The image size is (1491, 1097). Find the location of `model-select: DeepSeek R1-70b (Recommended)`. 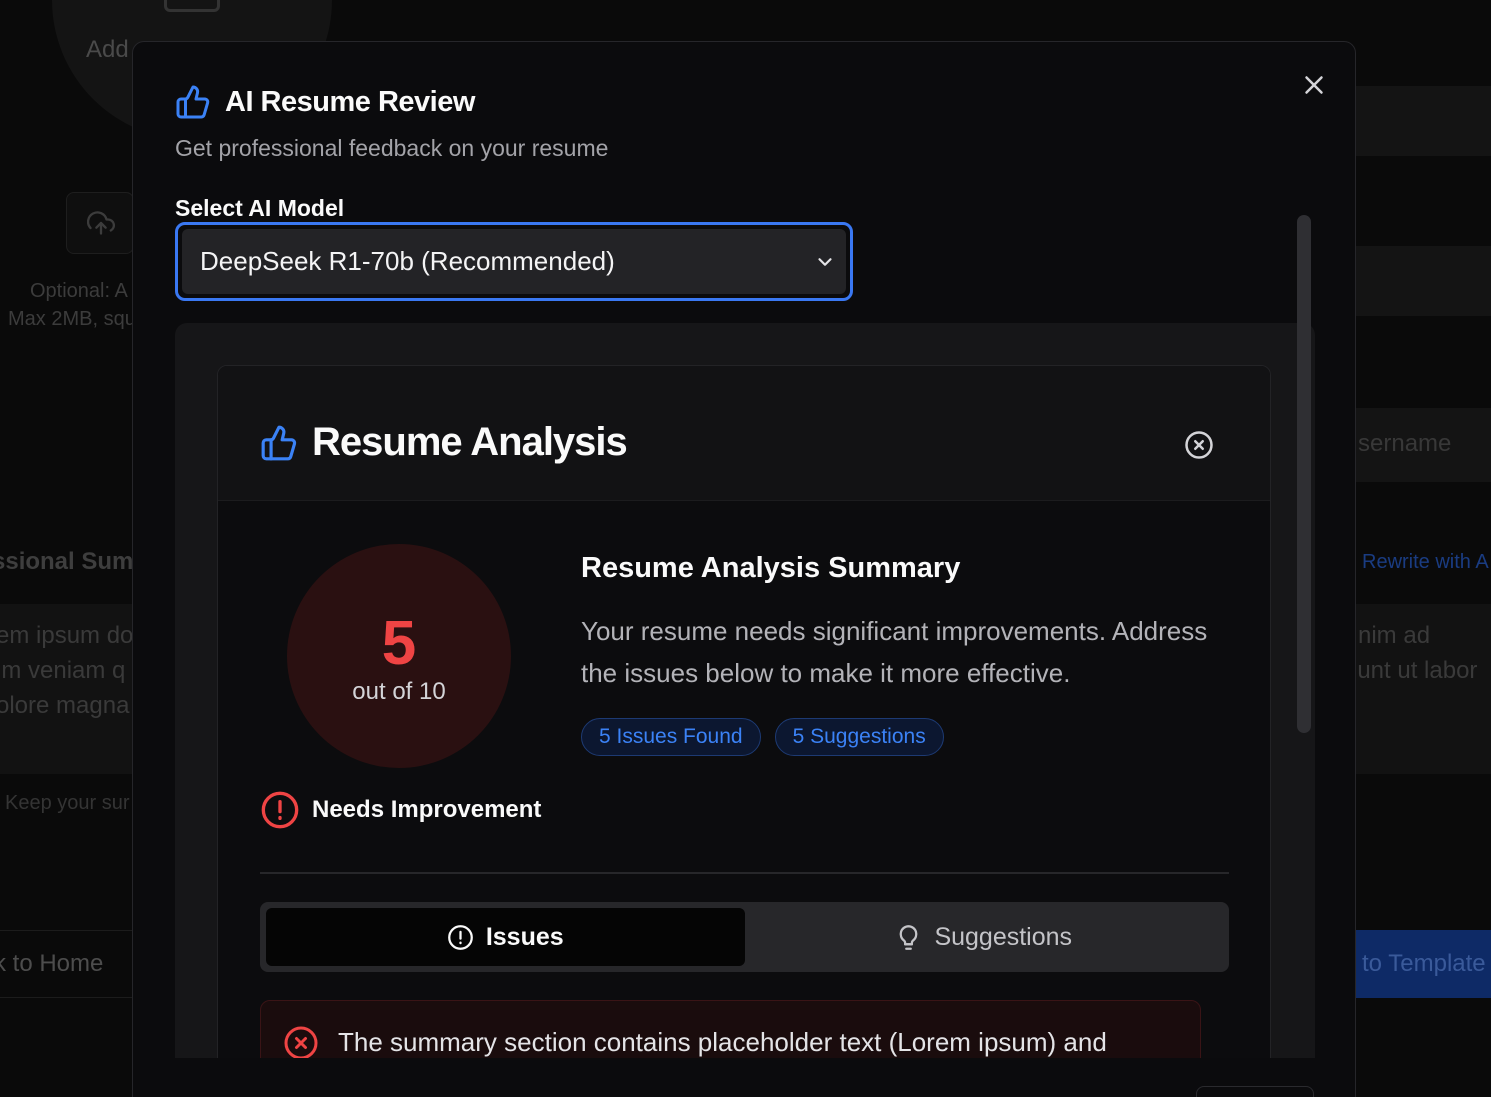

model-select: DeepSeek R1-70b (Recommended) is located at coordinates (514, 261).